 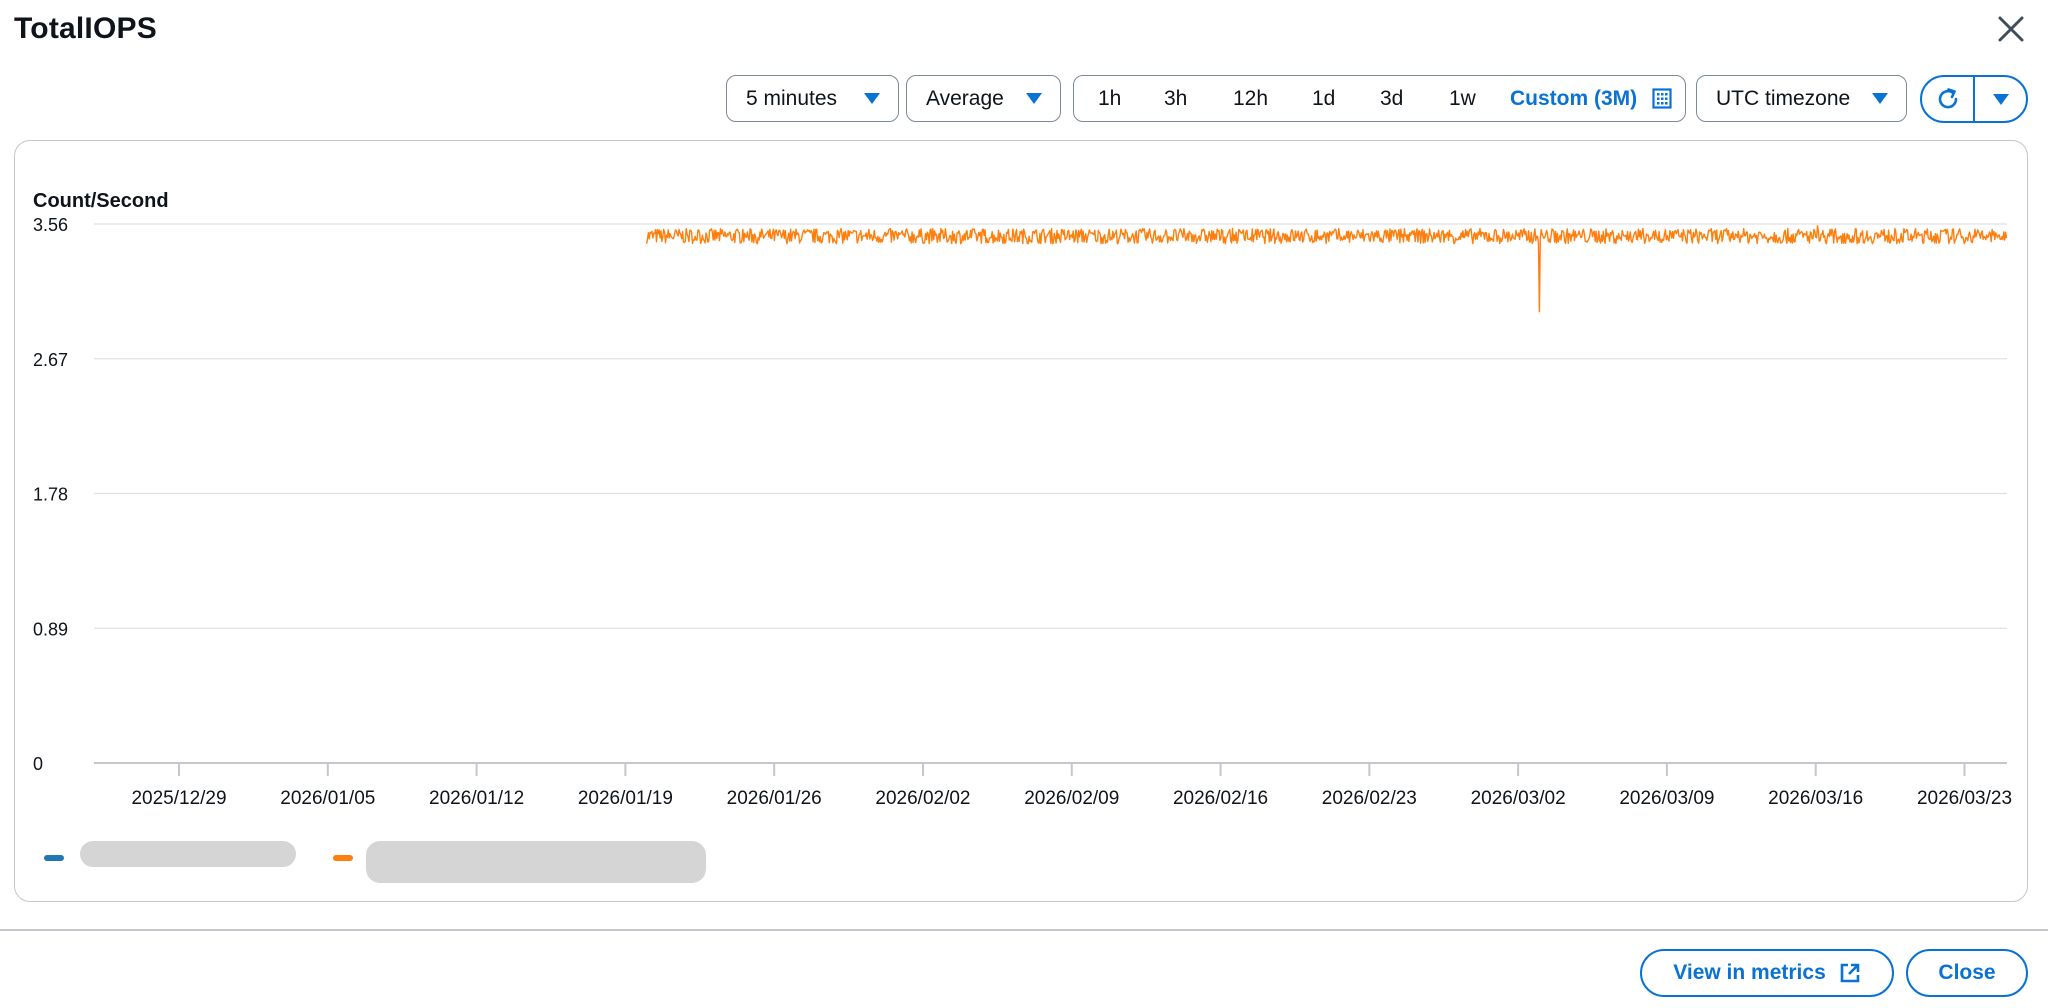 I want to click on view-in-metrics-button: View in metrics, so click(x=1767, y=973).